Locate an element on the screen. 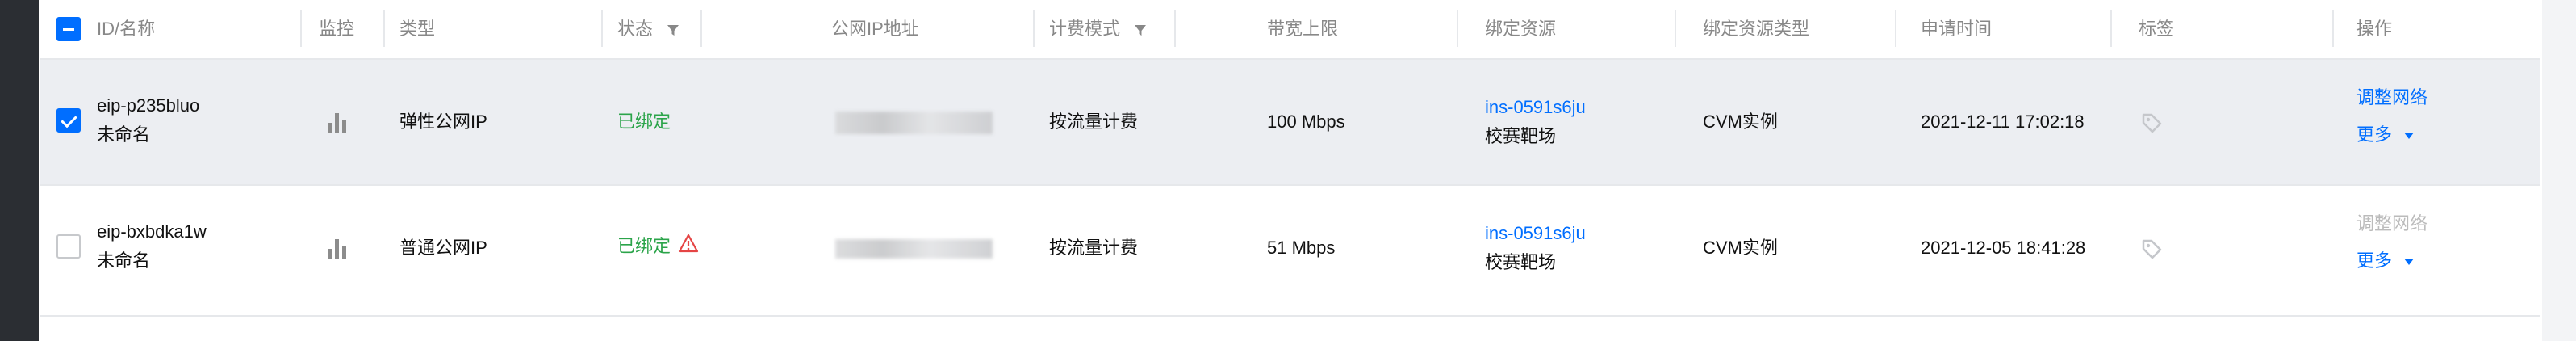 This screenshot has height=341, width=2576. apply-time: 2021-12-11 17:02:18 is located at coordinates (2003, 122).